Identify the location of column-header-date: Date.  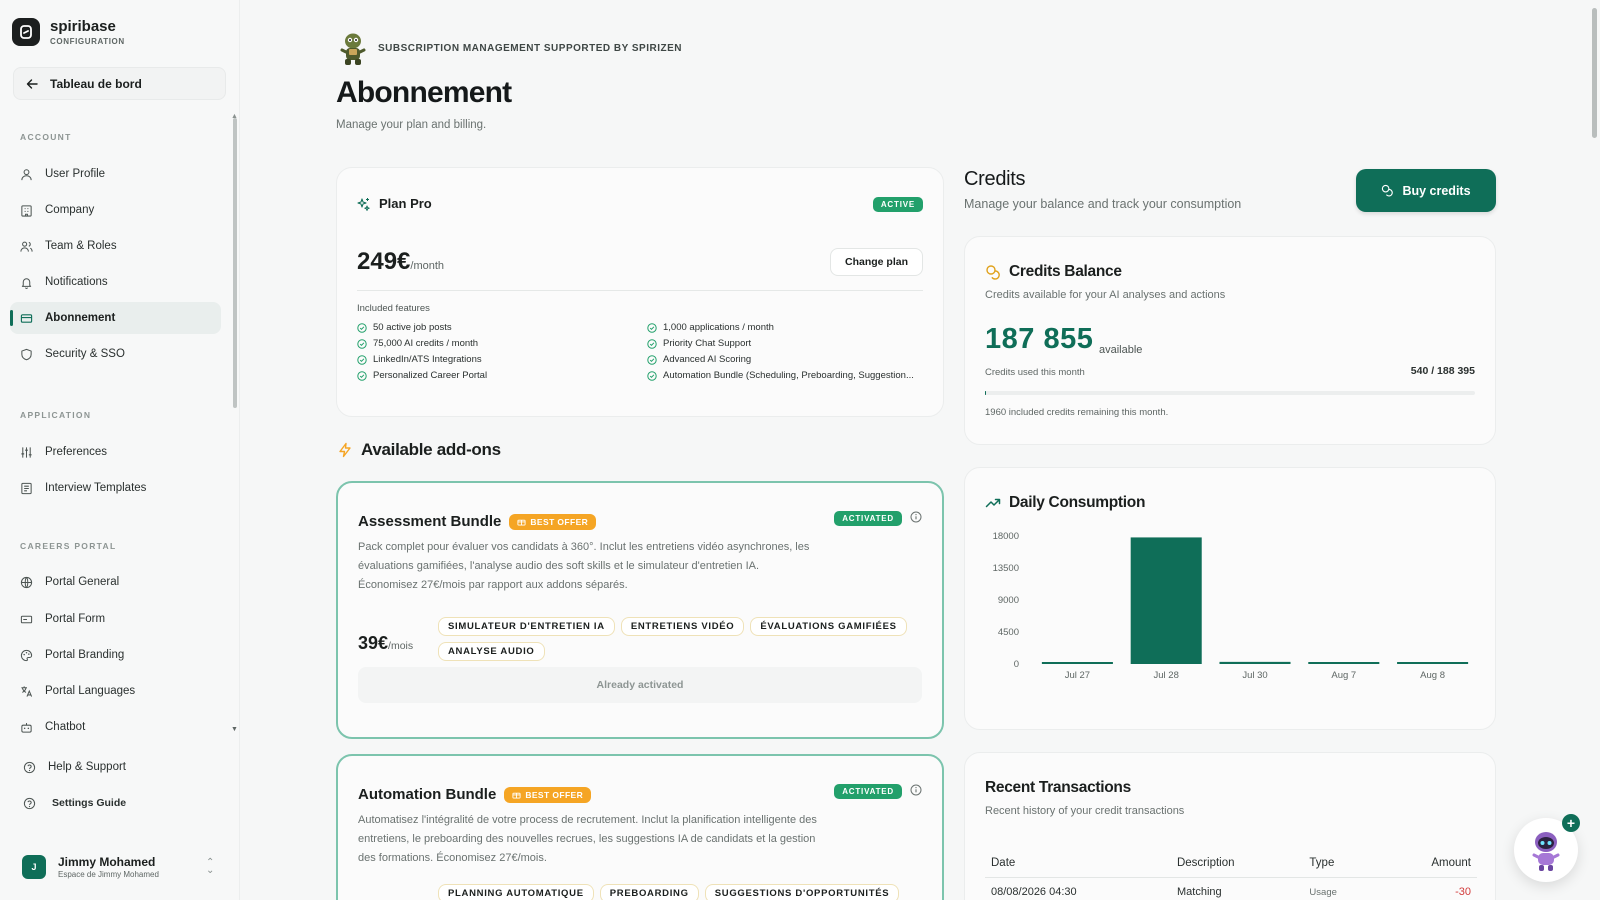
(1078, 865).